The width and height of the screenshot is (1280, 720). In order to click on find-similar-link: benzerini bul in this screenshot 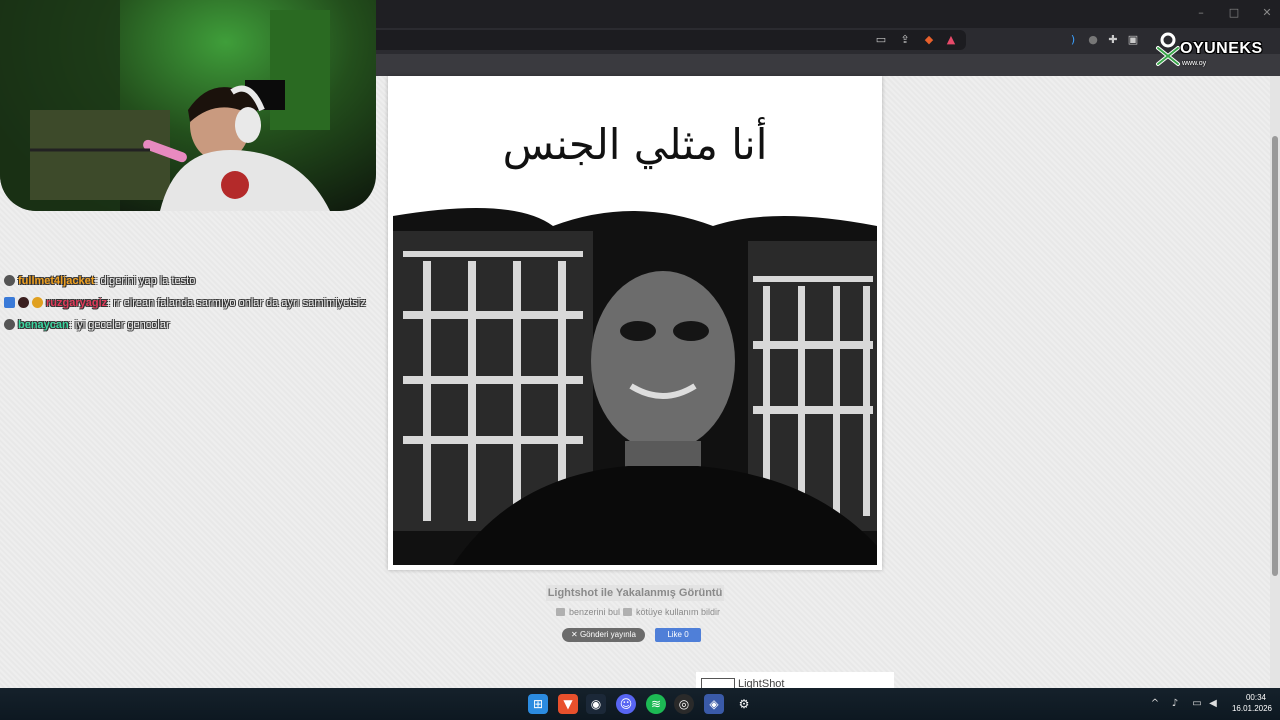, I will do `click(588, 612)`.